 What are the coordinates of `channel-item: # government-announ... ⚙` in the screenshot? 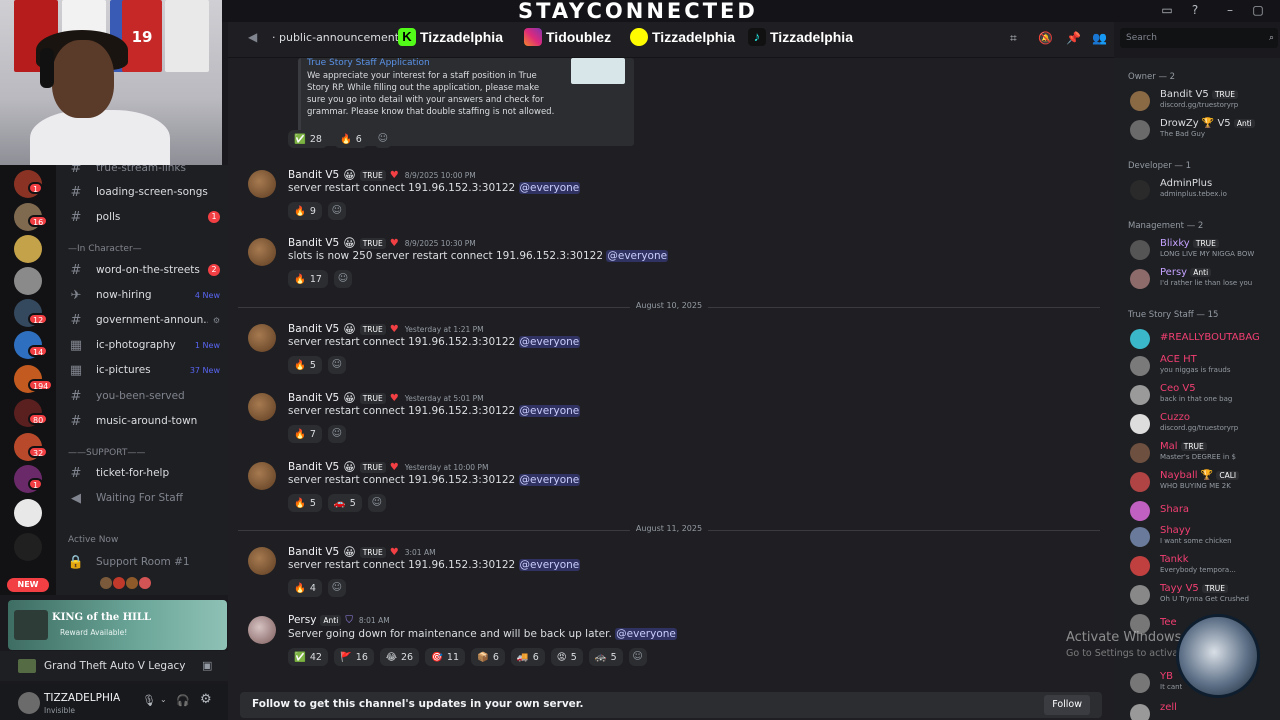 It's located at (142, 320).